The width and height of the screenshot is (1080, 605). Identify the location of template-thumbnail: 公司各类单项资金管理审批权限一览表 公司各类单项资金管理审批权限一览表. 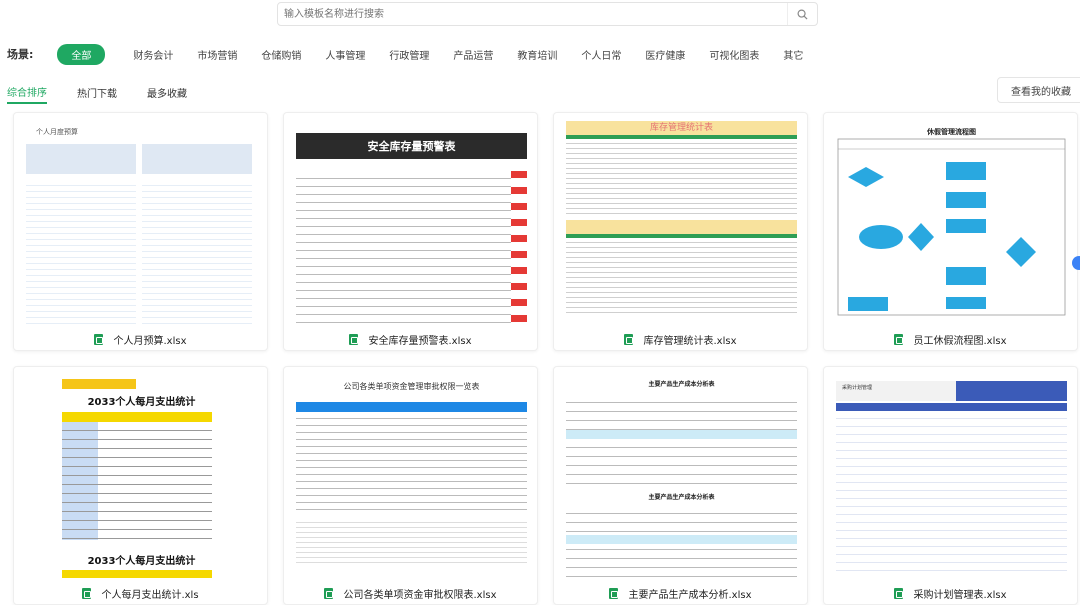
(411, 476).